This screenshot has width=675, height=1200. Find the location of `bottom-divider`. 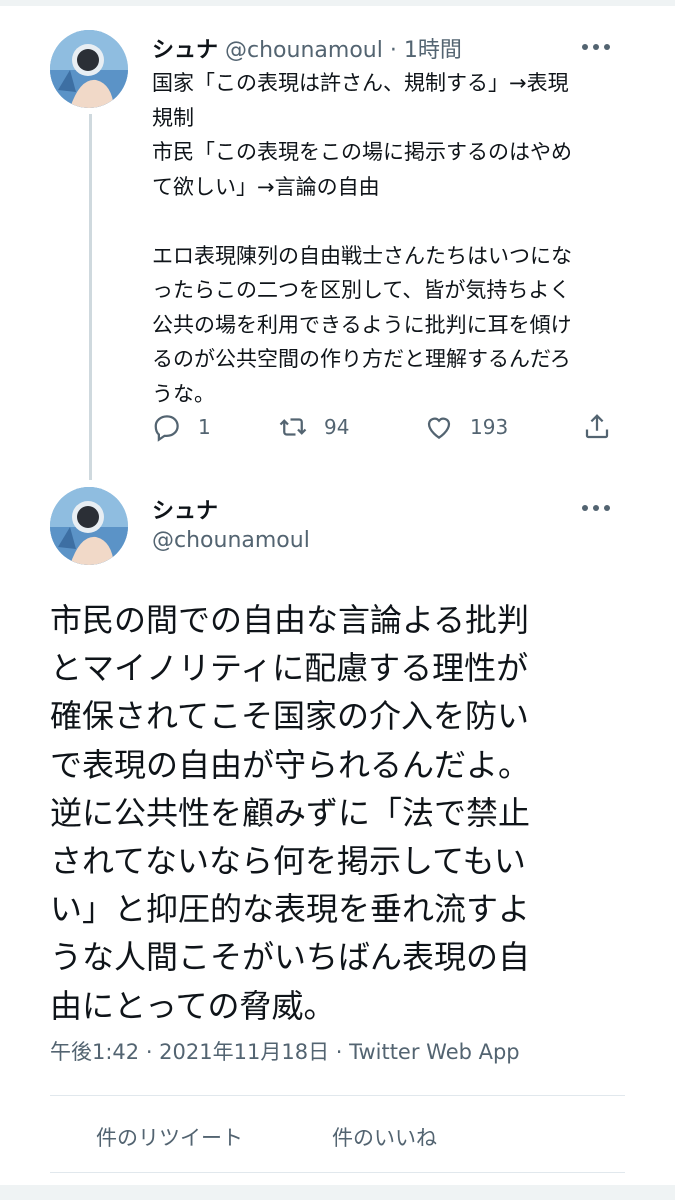

bottom-divider is located at coordinates (337, 1192).